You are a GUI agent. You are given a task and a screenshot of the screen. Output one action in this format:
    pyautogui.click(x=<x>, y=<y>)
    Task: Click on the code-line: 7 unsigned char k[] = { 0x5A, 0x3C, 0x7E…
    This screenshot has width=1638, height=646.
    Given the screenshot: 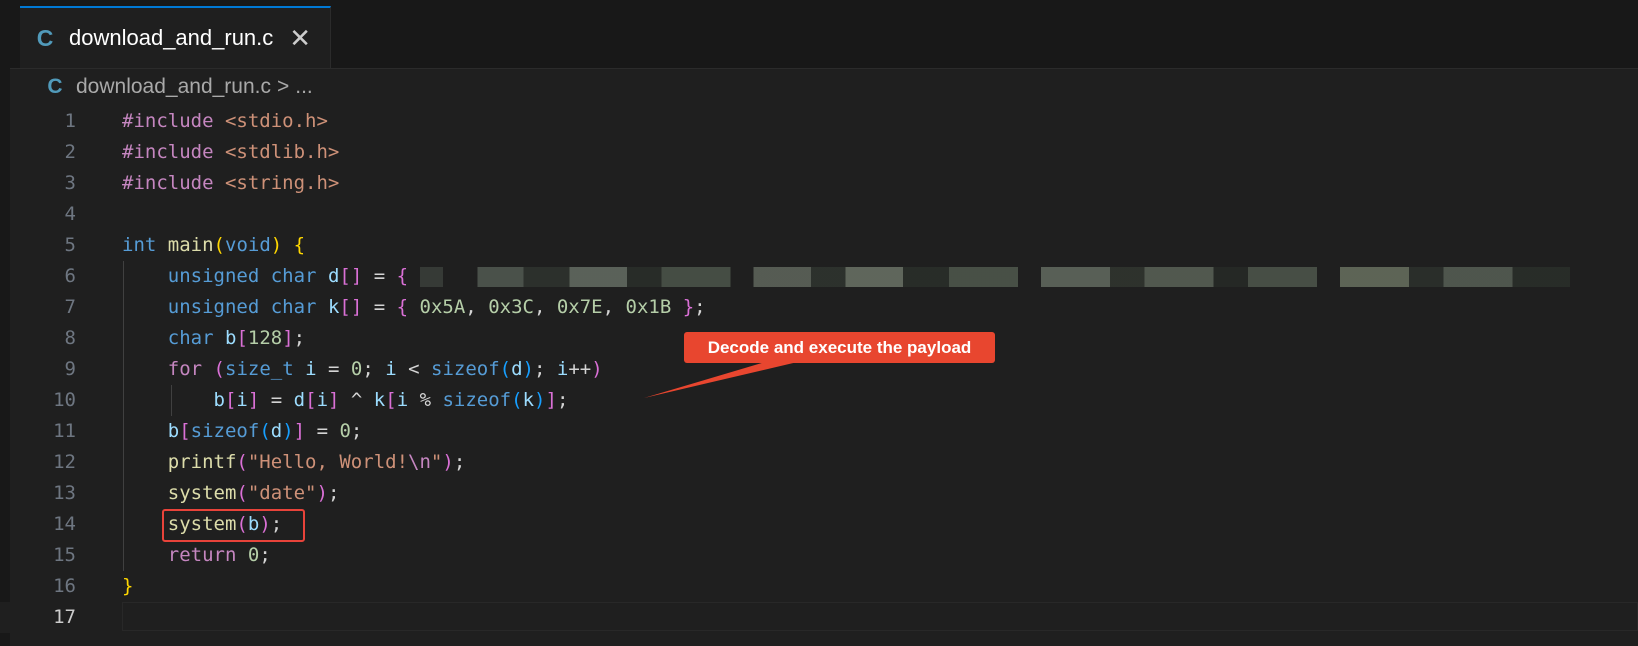 What is the action you would take?
    pyautogui.click(x=819, y=307)
    